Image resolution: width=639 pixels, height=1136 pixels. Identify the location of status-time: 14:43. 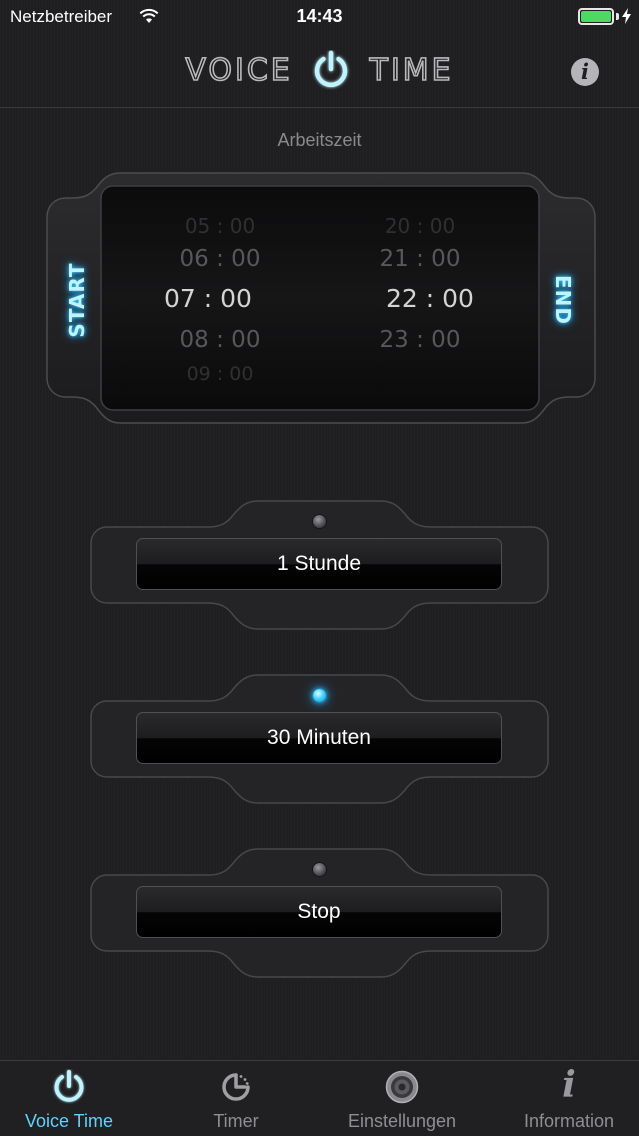
(319, 16).